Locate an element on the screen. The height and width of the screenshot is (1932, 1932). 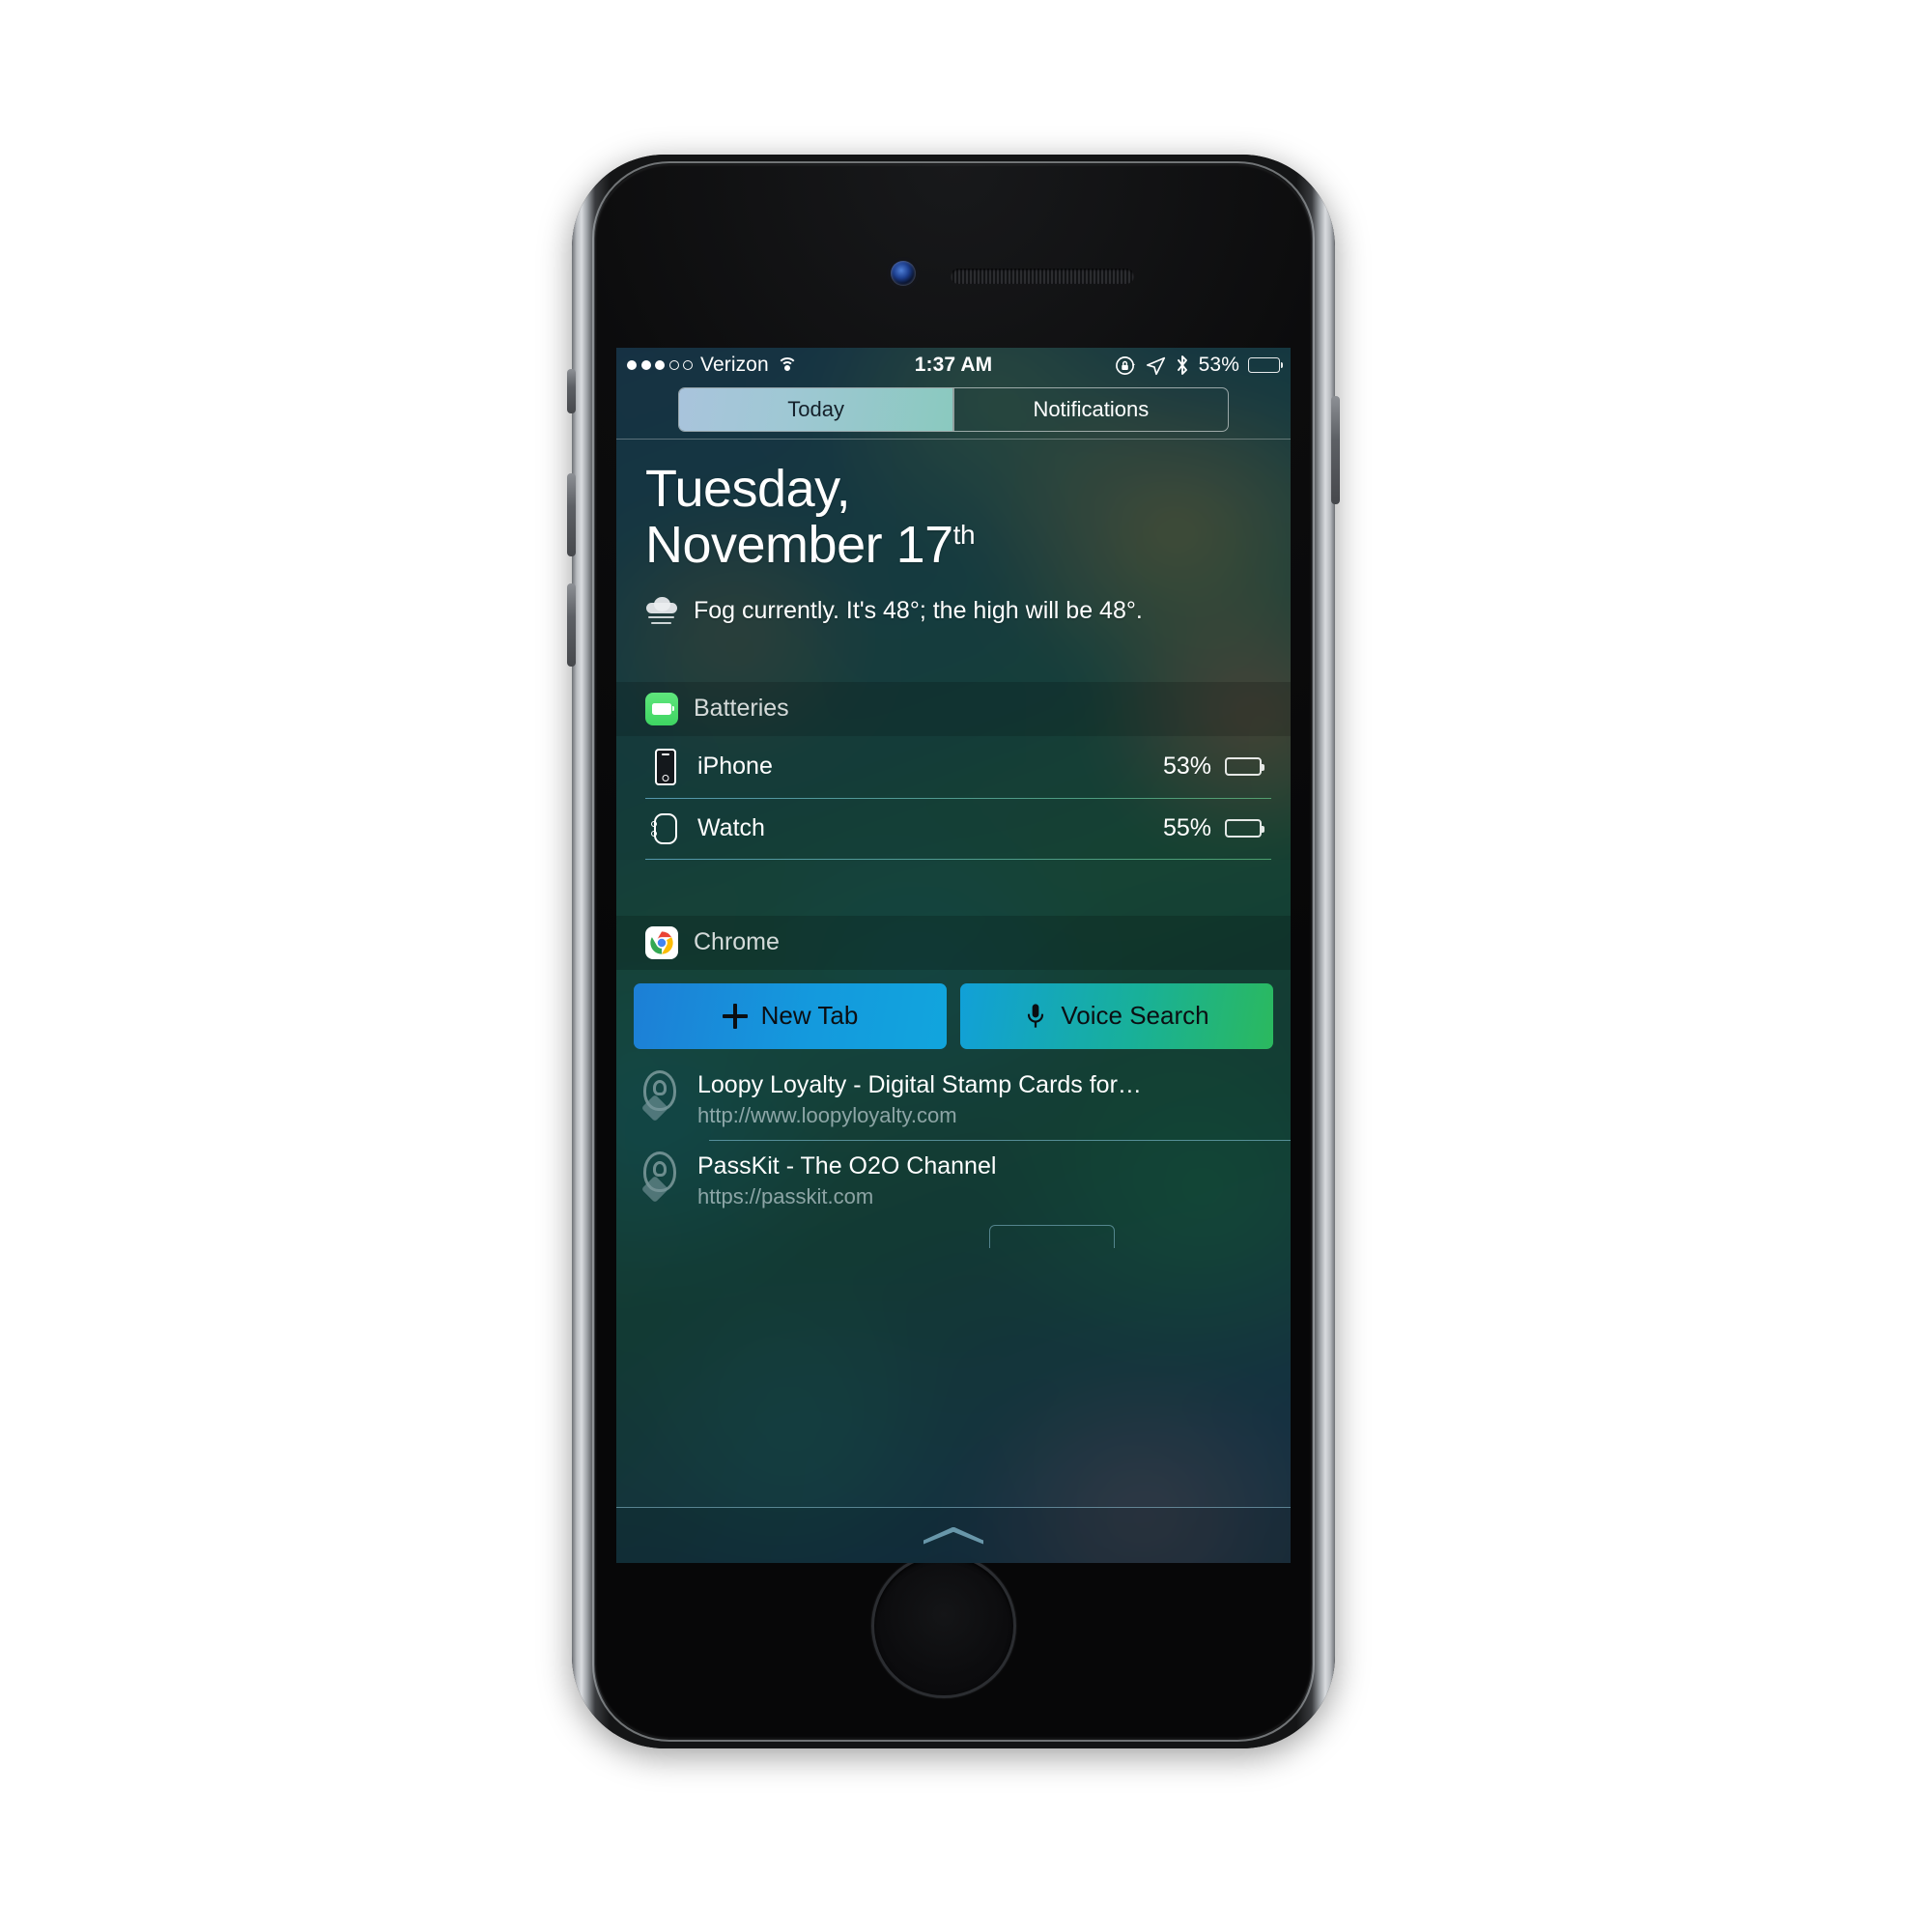
voice-search-button: Voice Search is located at coordinates (1116, 1015).